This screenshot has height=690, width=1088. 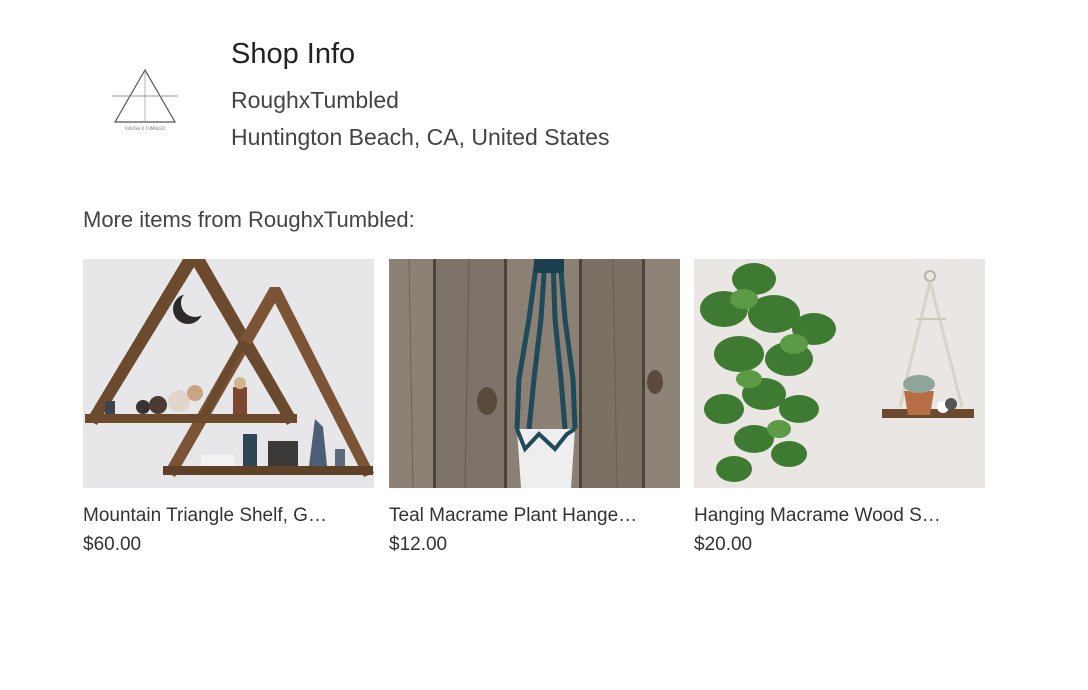 What do you see at coordinates (293, 54) in the screenshot?
I see `shop-info-heading: Shop Info` at bounding box center [293, 54].